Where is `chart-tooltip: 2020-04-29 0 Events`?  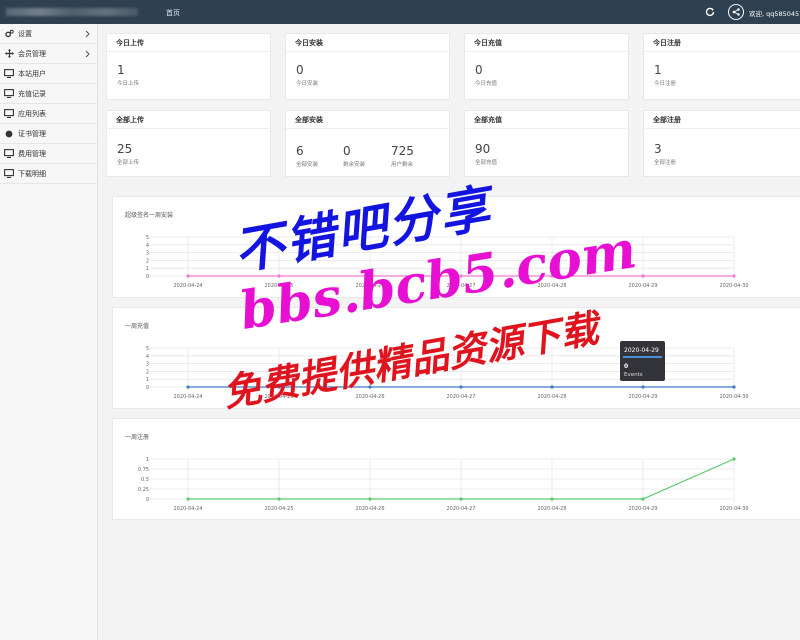 chart-tooltip: 2020-04-29 0 Events is located at coordinates (642, 361).